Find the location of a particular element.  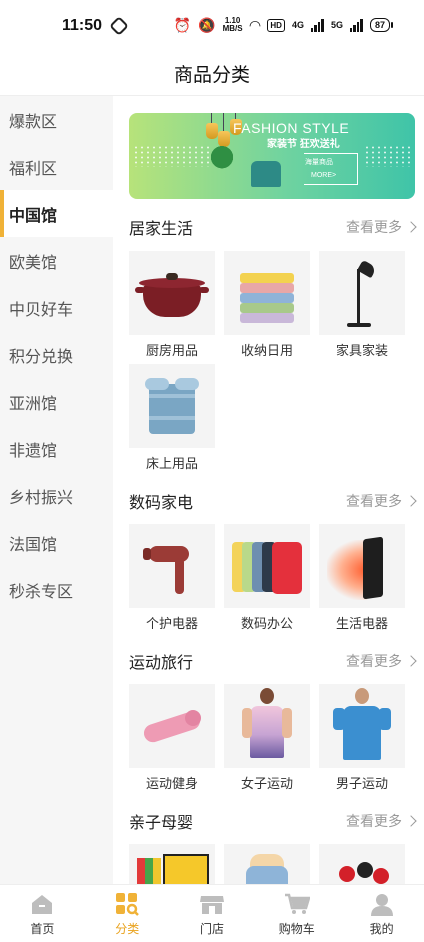

yoga-mat-icon is located at coordinates (172, 726).